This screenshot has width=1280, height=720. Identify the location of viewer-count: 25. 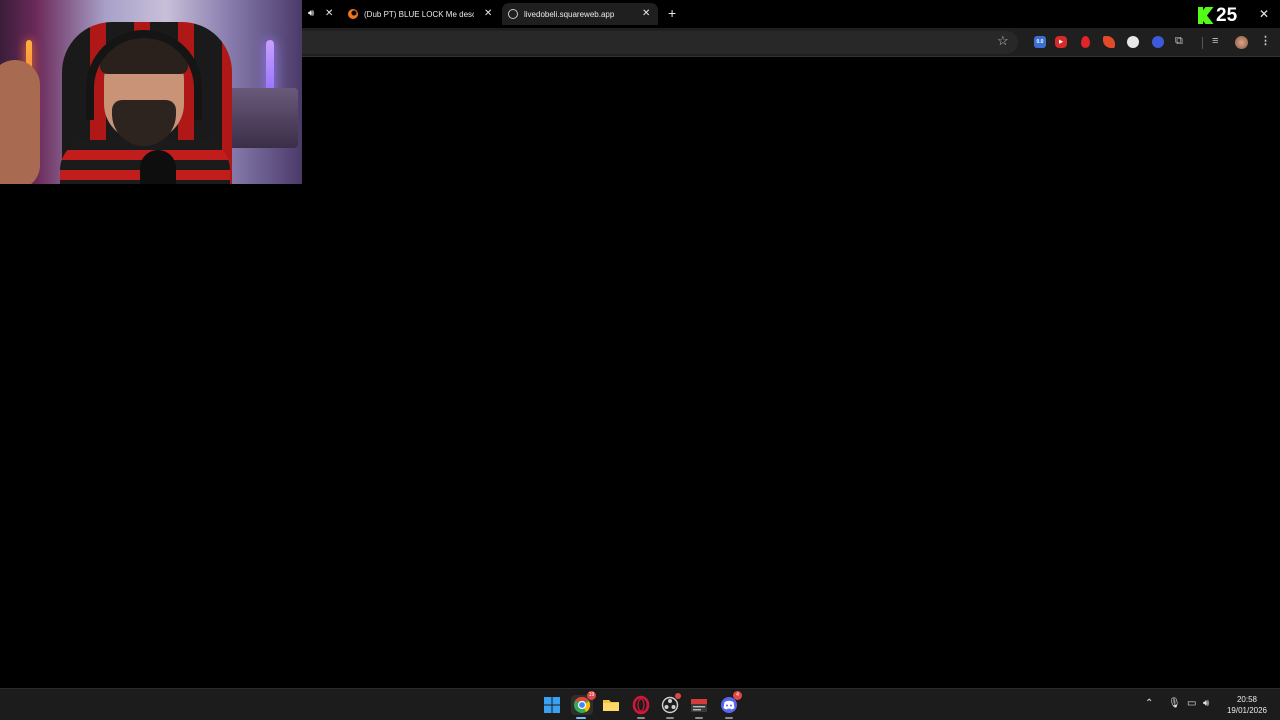
(1227, 15).